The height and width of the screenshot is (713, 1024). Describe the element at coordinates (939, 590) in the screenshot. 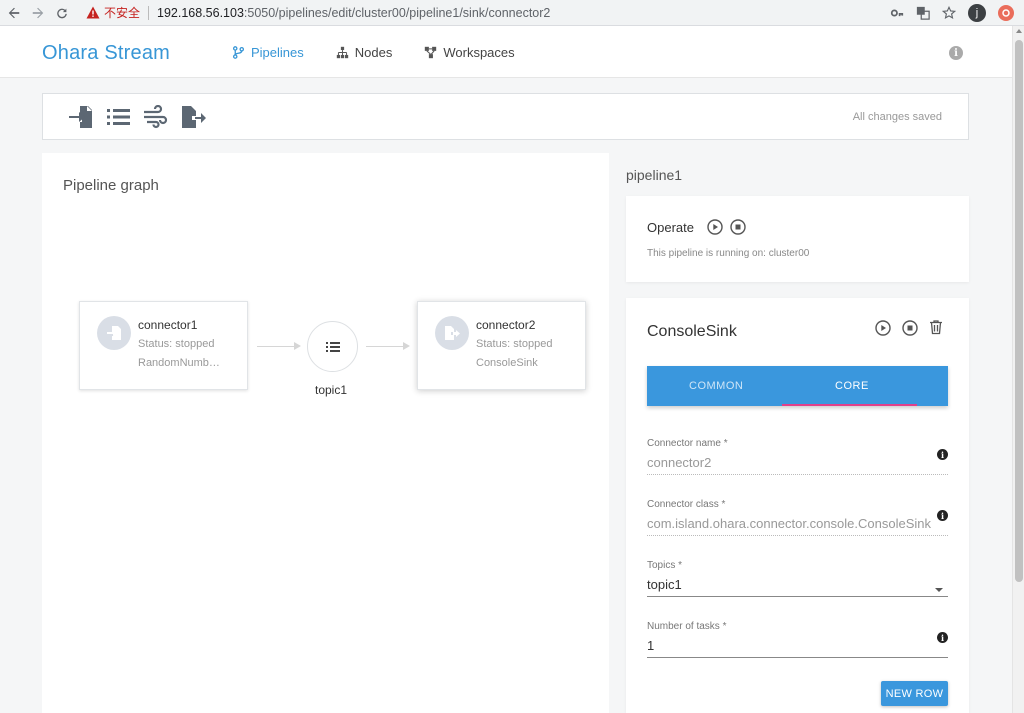

I see `chevron-down-icon` at that location.